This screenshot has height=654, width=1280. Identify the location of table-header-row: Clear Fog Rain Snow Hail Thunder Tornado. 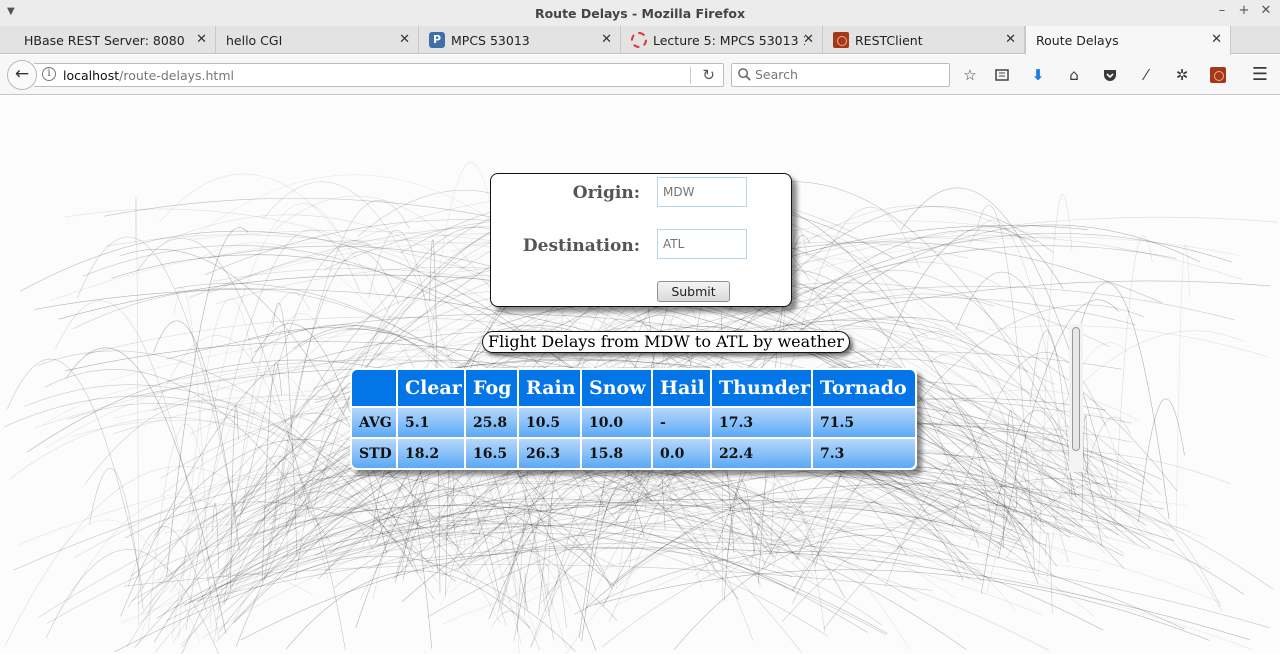
(633, 388).